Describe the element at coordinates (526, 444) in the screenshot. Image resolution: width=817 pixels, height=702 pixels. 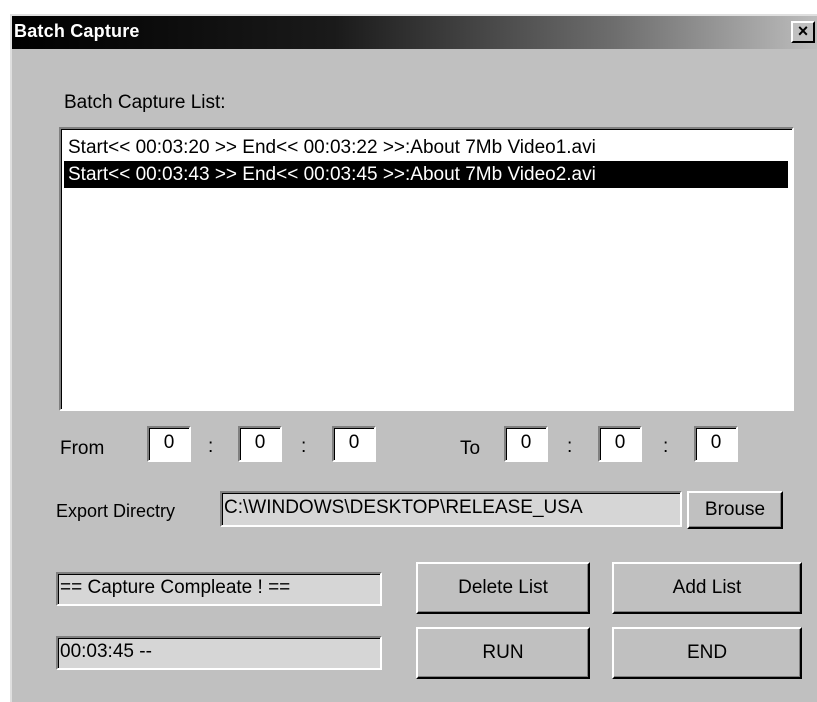
I see `to-hours-input: 0` at that location.